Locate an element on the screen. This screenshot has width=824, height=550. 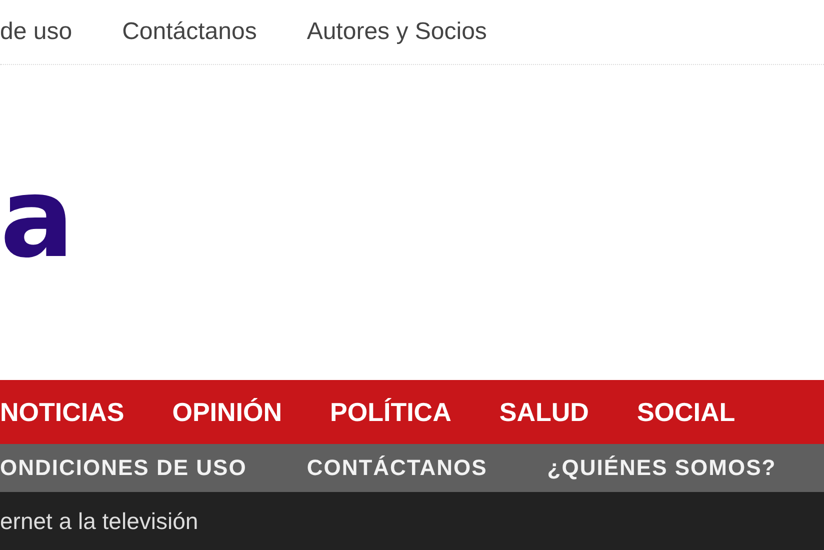
top-menu-link: Contáctanos is located at coordinates (189, 32).